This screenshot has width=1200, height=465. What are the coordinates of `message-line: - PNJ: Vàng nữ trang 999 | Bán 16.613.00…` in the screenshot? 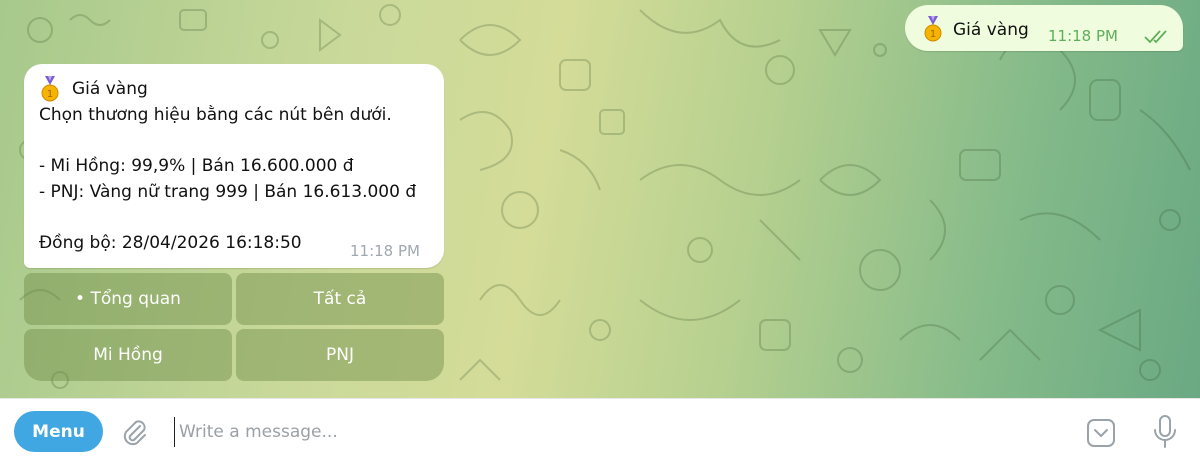 It's located at (228, 192).